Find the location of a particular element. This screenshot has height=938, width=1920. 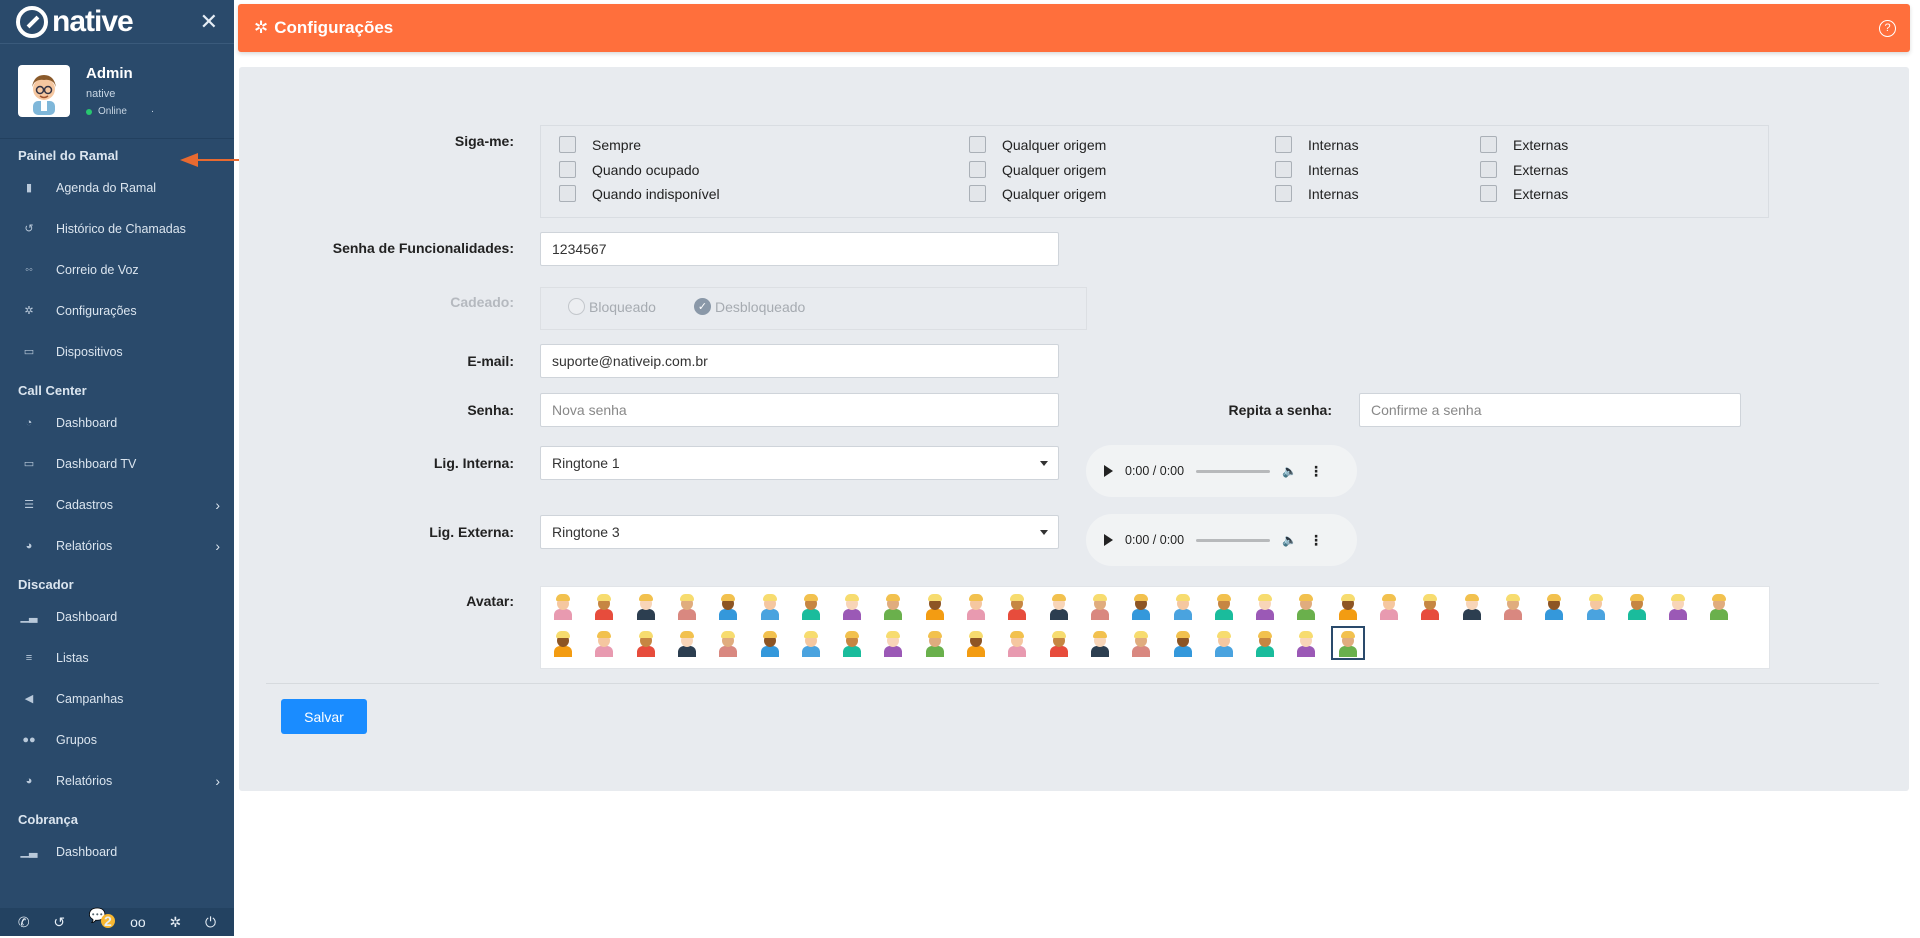

lig-externa-audio-player: 0:00 / 0:00 🔈 ⋮ is located at coordinates (1221, 540).